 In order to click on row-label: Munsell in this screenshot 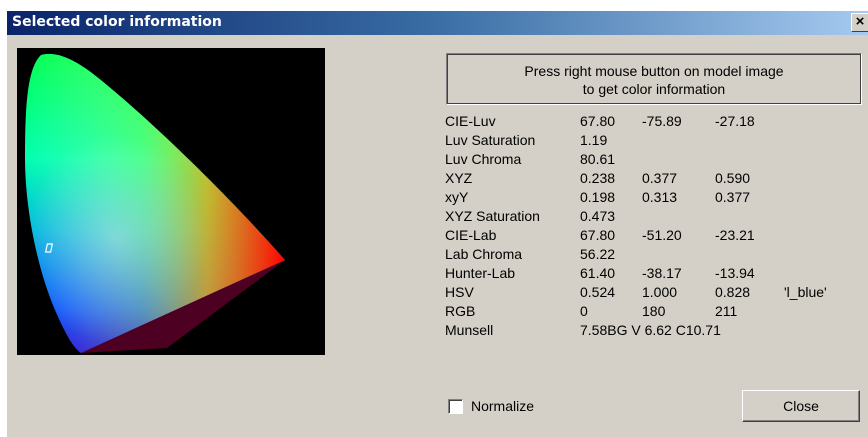, I will do `click(469, 330)`.